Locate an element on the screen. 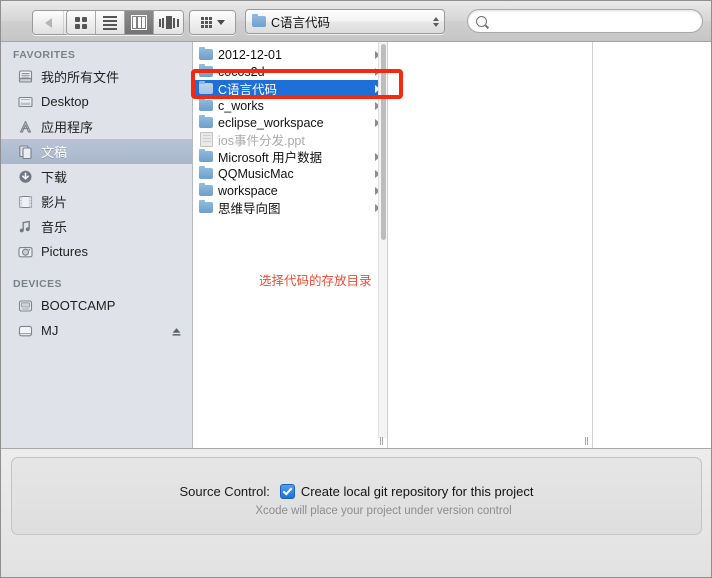  sidebar-item-label: 文稿 is located at coordinates (54, 152).